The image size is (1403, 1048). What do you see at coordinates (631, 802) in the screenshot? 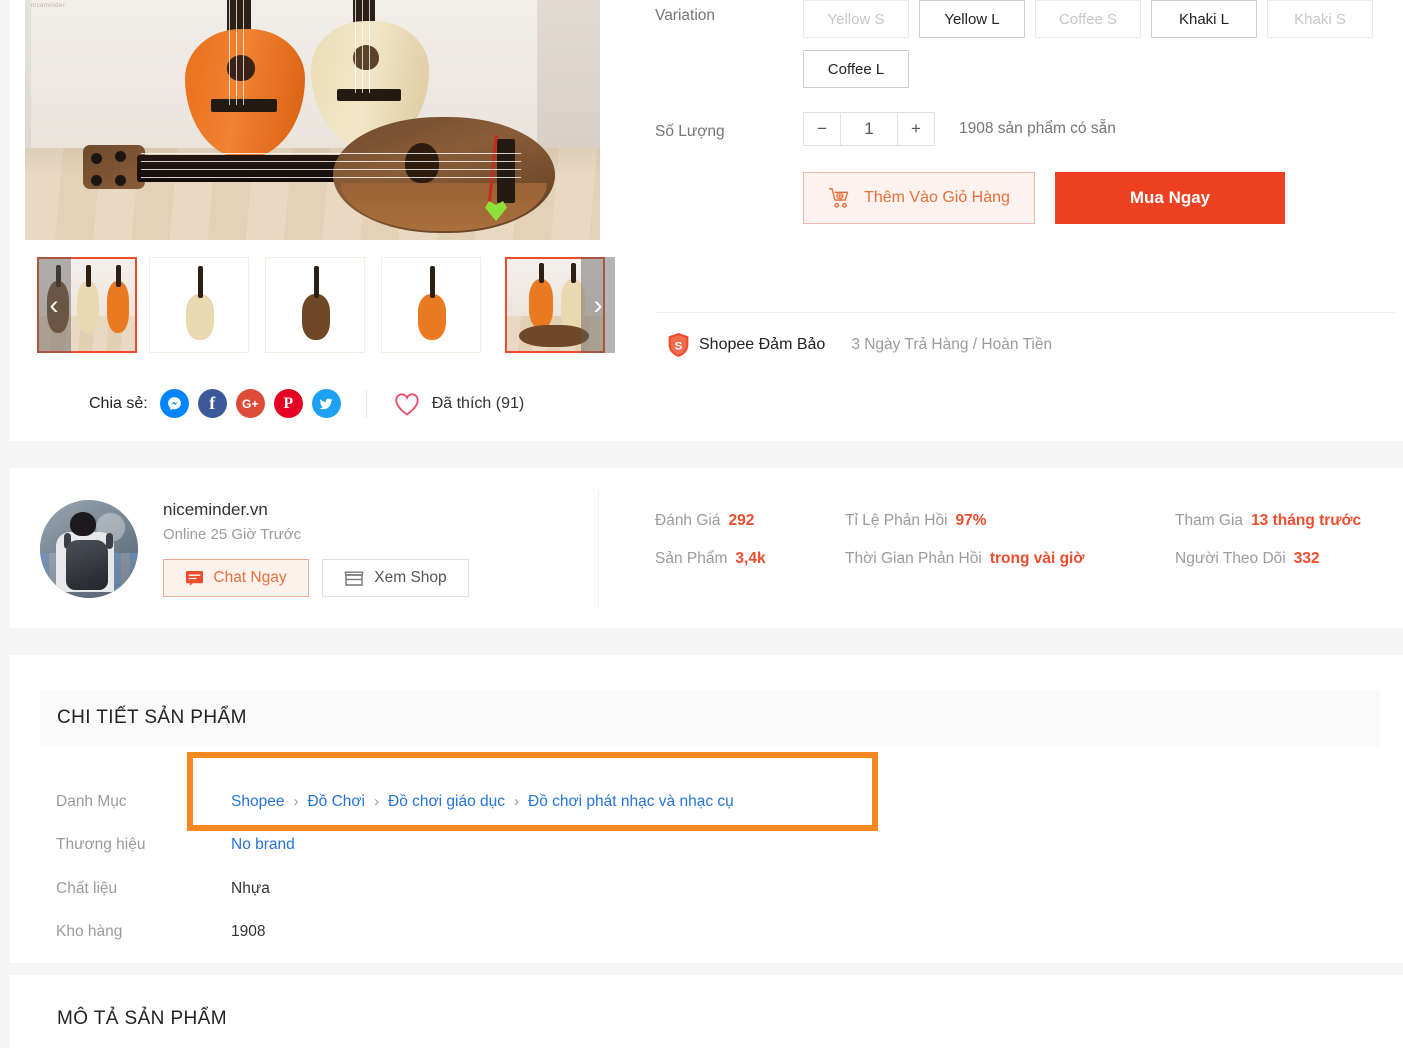
I see `breadcrumb-item-nhac-cu: Đồ chơi phát nhạc và nhạc cụ` at bounding box center [631, 802].